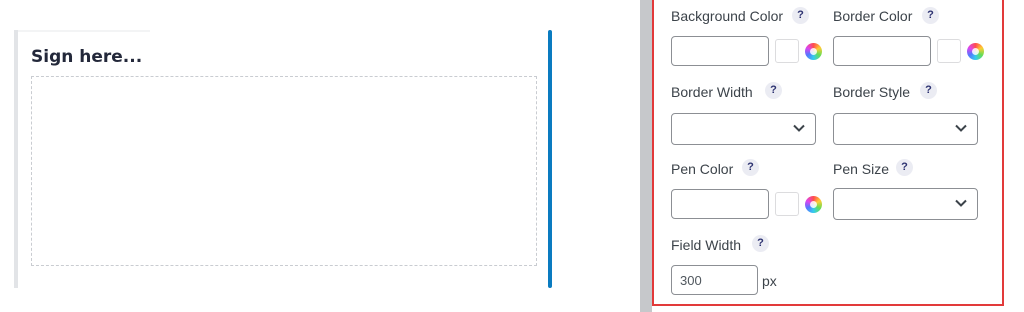 This screenshot has width=1024, height=312. Describe the element at coordinates (702, 169) in the screenshot. I see `pen-color-label: Pen Color` at that location.